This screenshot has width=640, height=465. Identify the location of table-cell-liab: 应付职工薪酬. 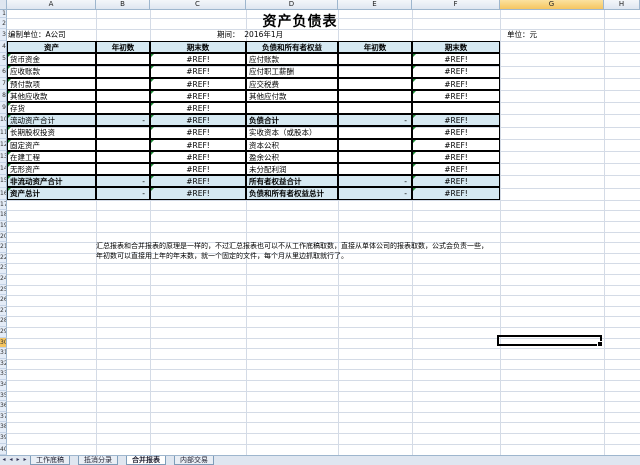
(292, 71).